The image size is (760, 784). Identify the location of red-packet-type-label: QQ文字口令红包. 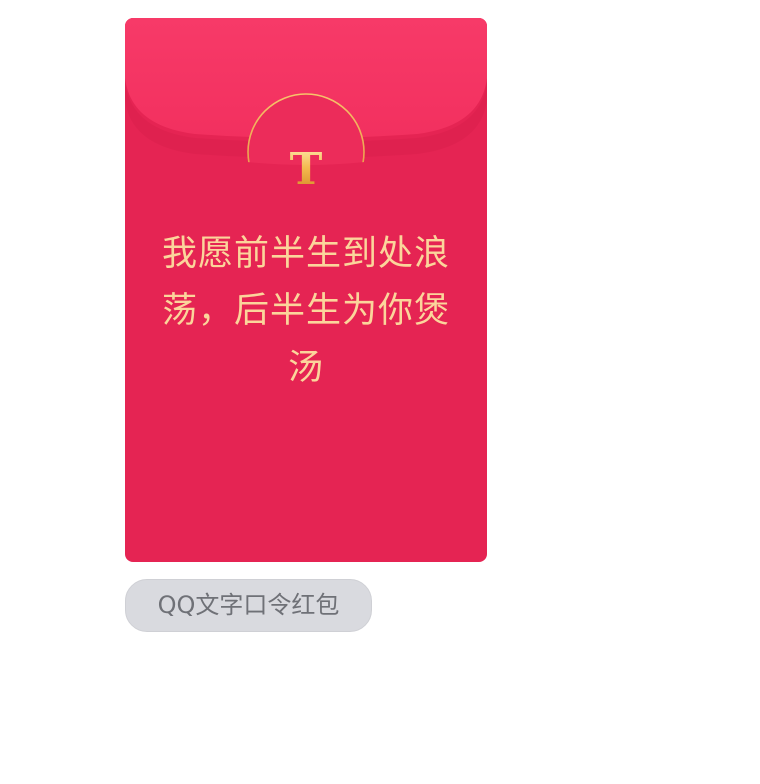
(248, 605).